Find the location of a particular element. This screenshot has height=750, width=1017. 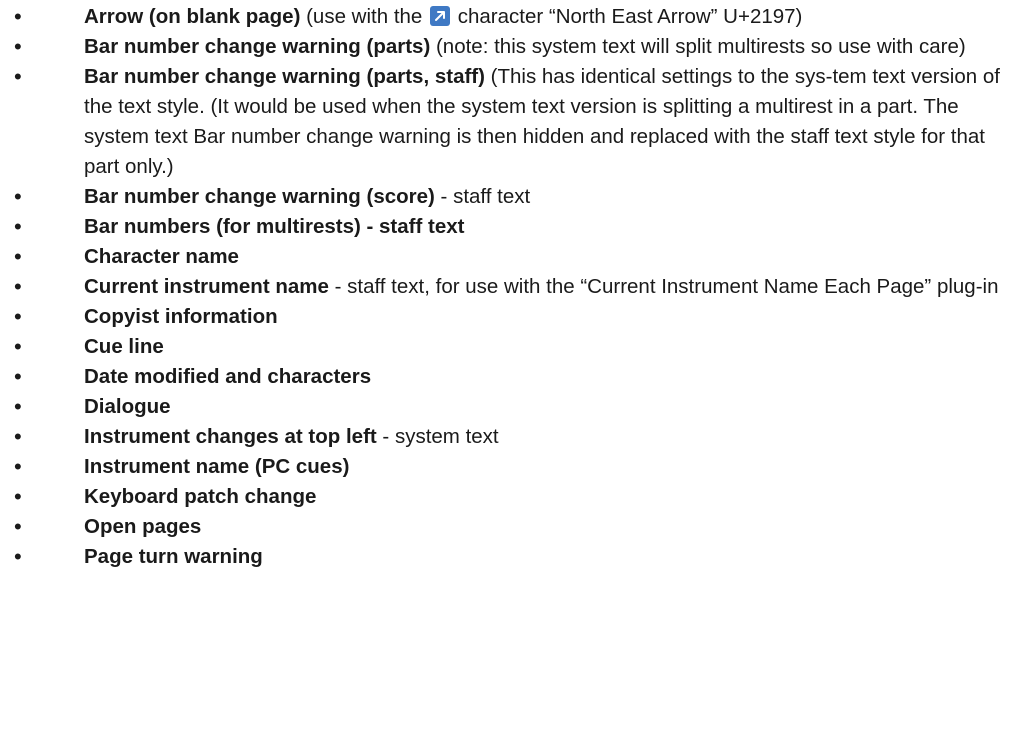

list-item: • Instrument name (PC cues) is located at coordinates (508, 467).